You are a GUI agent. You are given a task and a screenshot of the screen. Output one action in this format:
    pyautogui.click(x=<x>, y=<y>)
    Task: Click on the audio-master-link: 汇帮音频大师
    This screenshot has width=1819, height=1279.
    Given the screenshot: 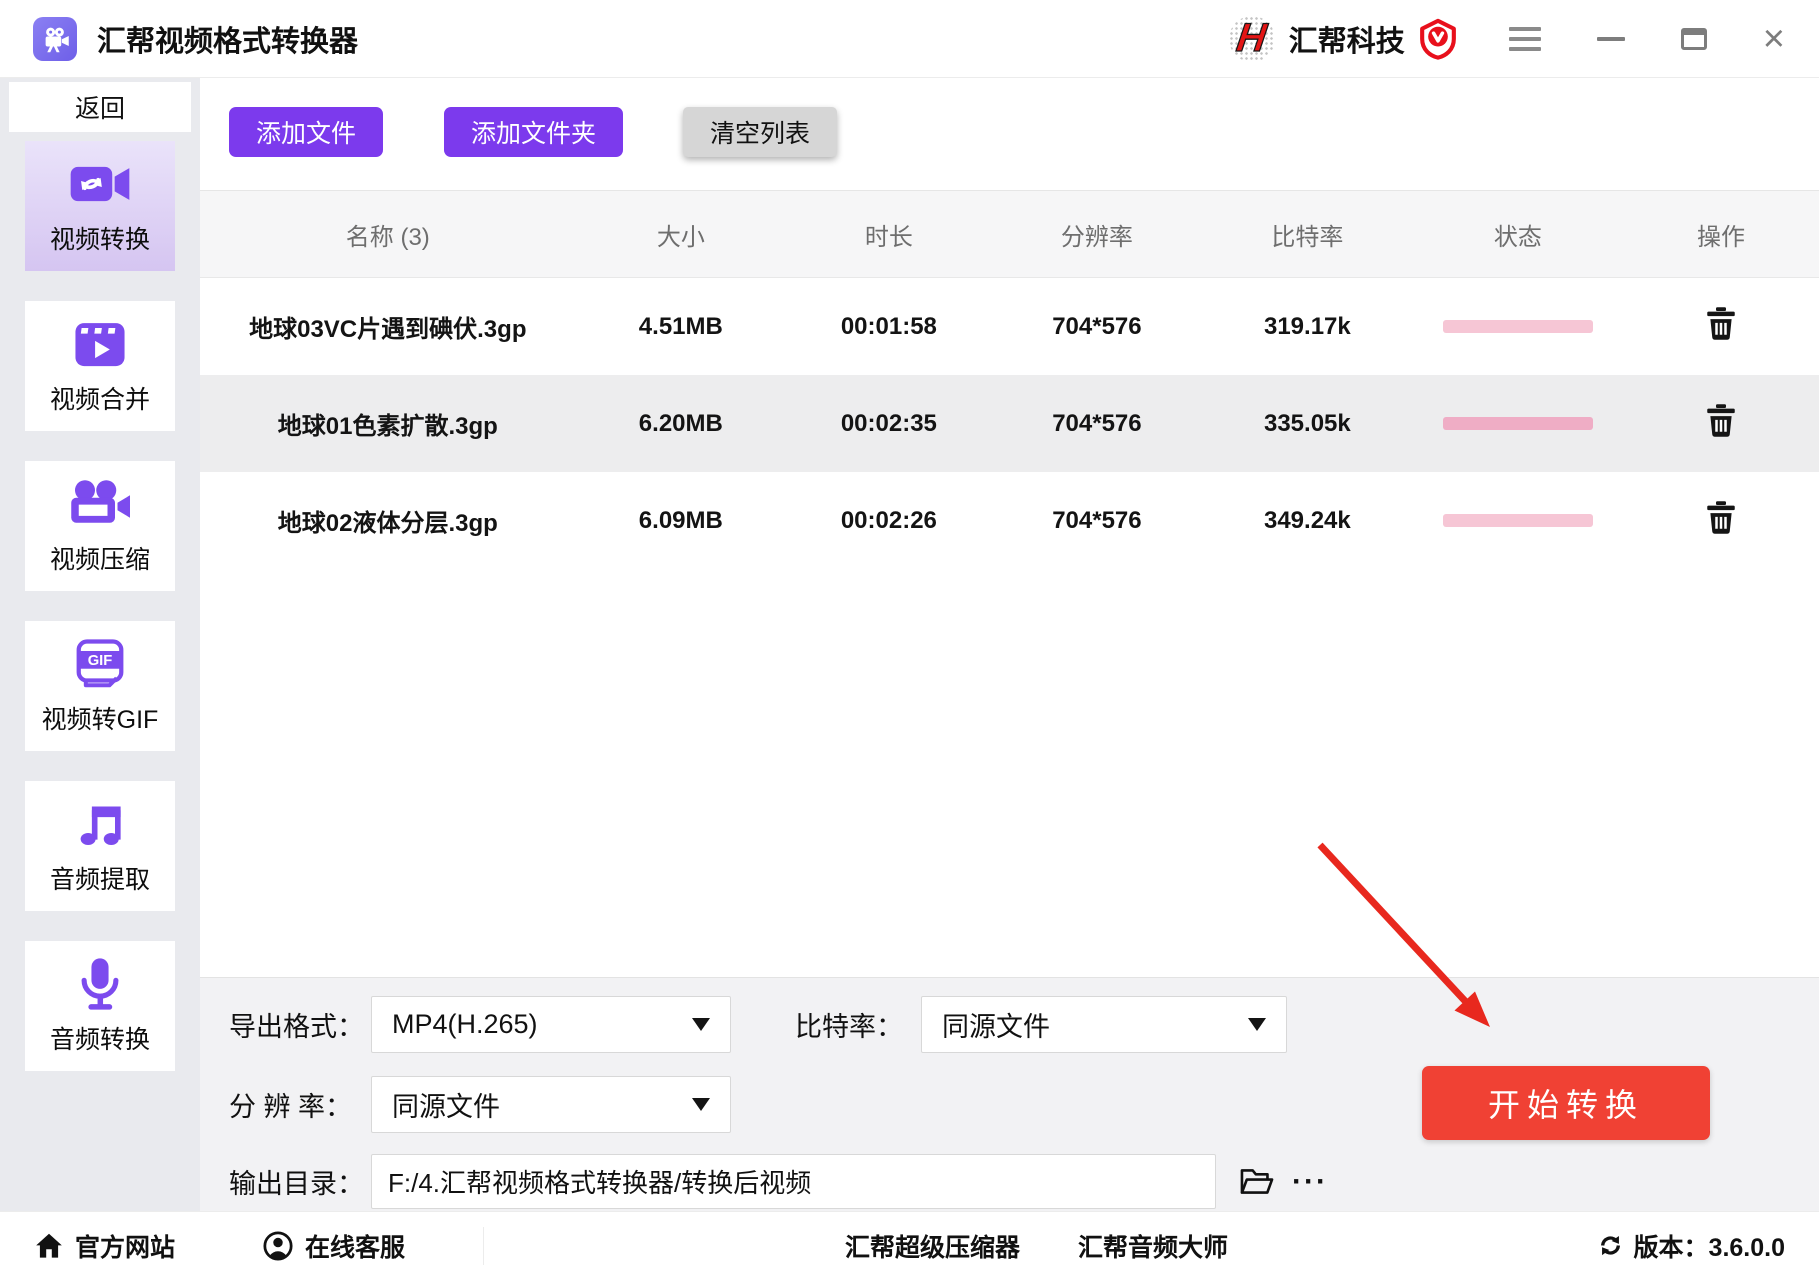 What is the action you would take?
    pyautogui.click(x=1153, y=1246)
    